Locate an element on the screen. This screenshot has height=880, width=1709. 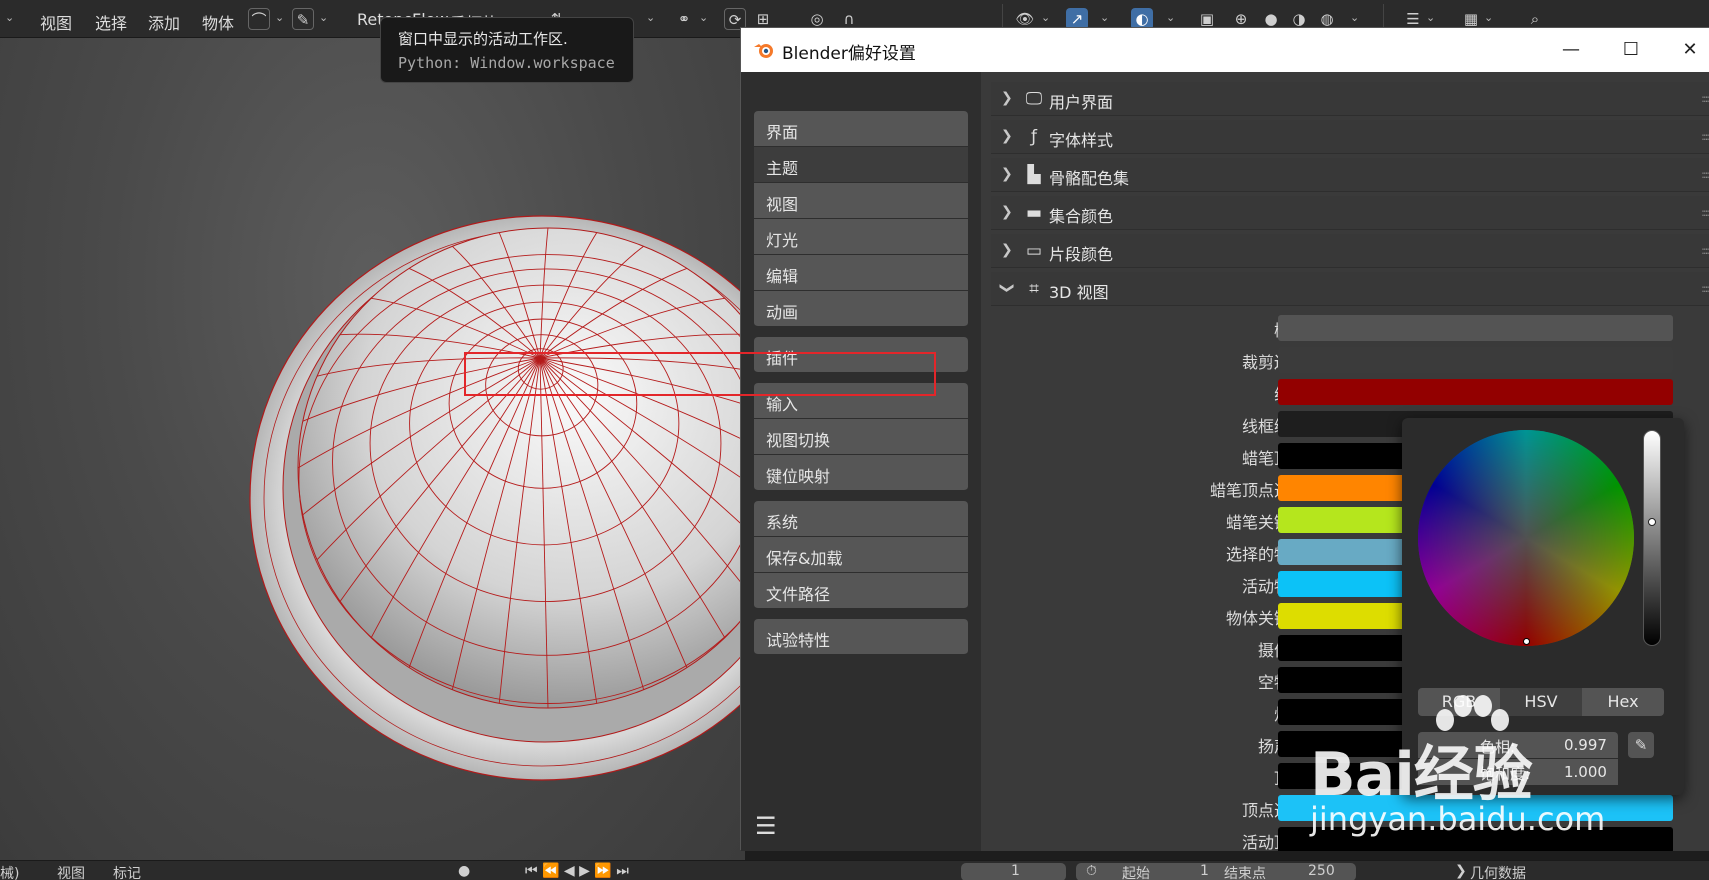
nav-keymap: 键位映射 is located at coordinates (861, 473).